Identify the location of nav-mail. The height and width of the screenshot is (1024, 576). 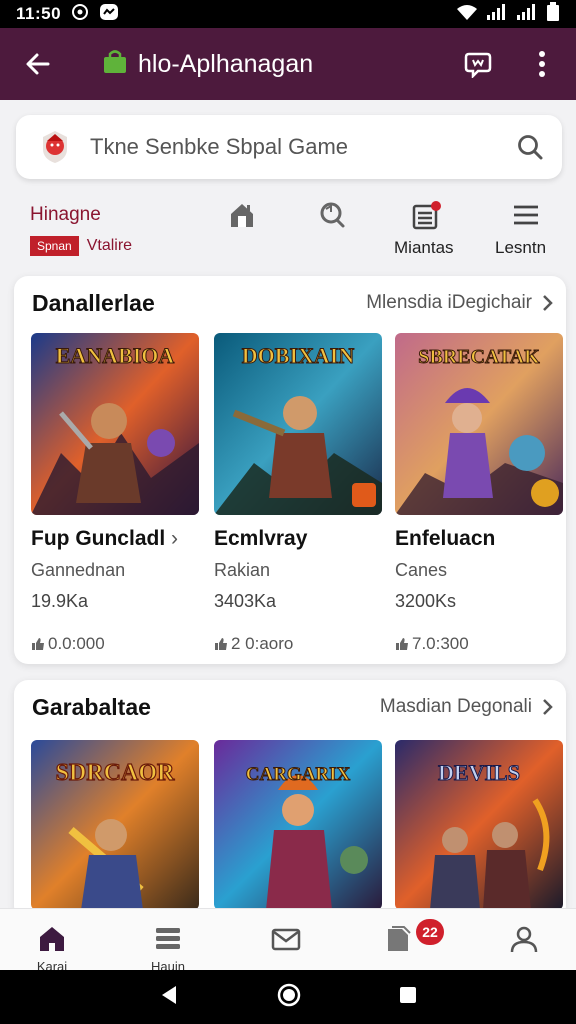
(286, 940).